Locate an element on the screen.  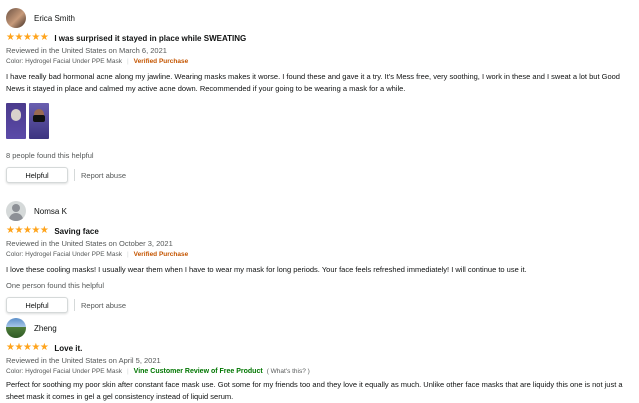
helpful-count: 8 people found this helpful is located at coordinates (50, 155).